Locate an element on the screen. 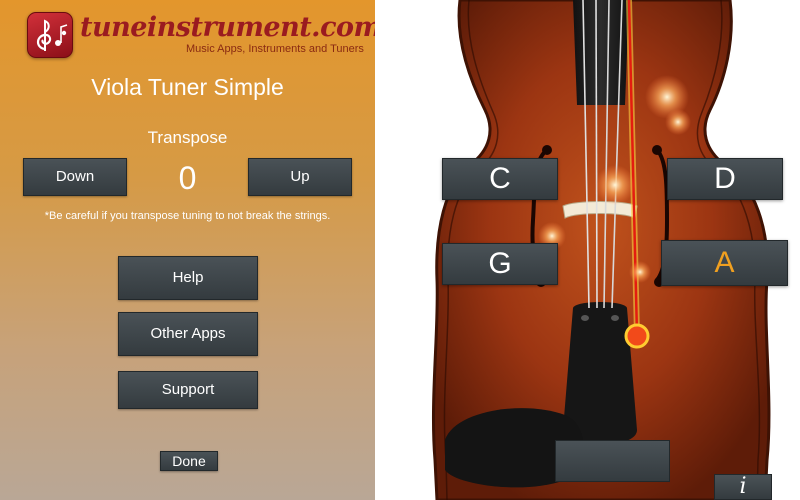  note-g-button: G is located at coordinates (500, 264).